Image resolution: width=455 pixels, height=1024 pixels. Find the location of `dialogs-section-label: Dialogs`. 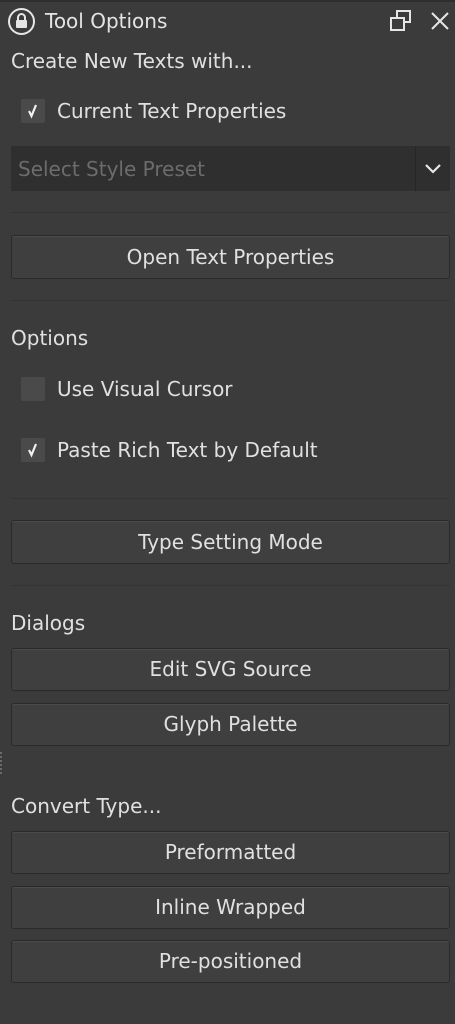

dialogs-section-label: Dialogs is located at coordinates (48, 623).